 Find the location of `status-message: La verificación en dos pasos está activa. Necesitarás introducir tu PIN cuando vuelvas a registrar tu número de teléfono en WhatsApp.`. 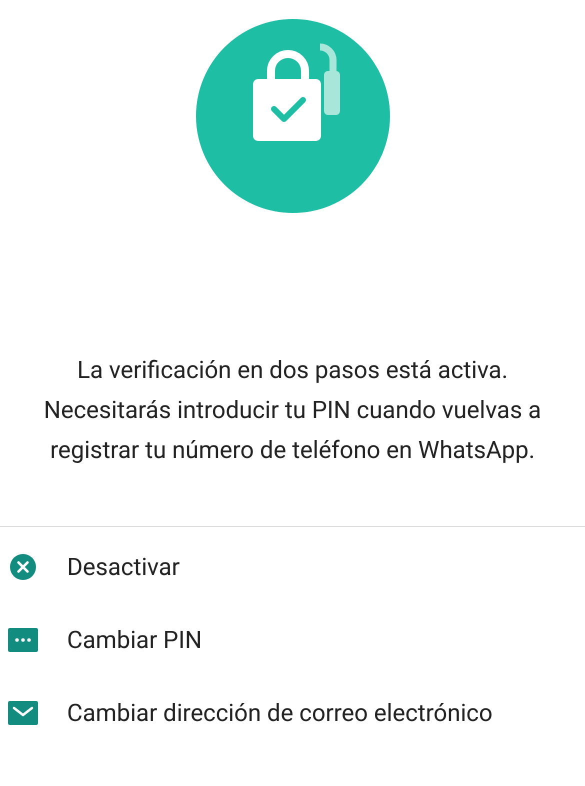

status-message: La verificación en dos pasos está activa. Necesitarás introducir tu PIN cuando vuelvas a registrar tu número de teléfono en WhatsApp. is located at coordinates (292, 410).